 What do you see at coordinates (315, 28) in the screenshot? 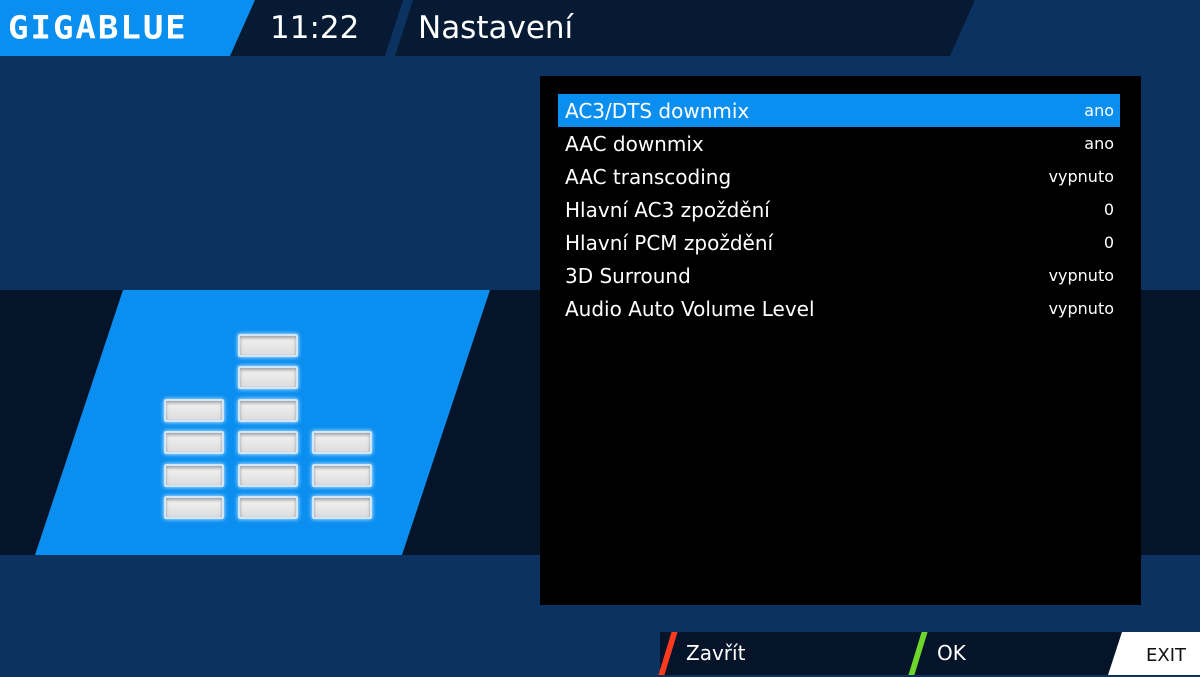
I see `clock: 11:22` at bounding box center [315, 28].